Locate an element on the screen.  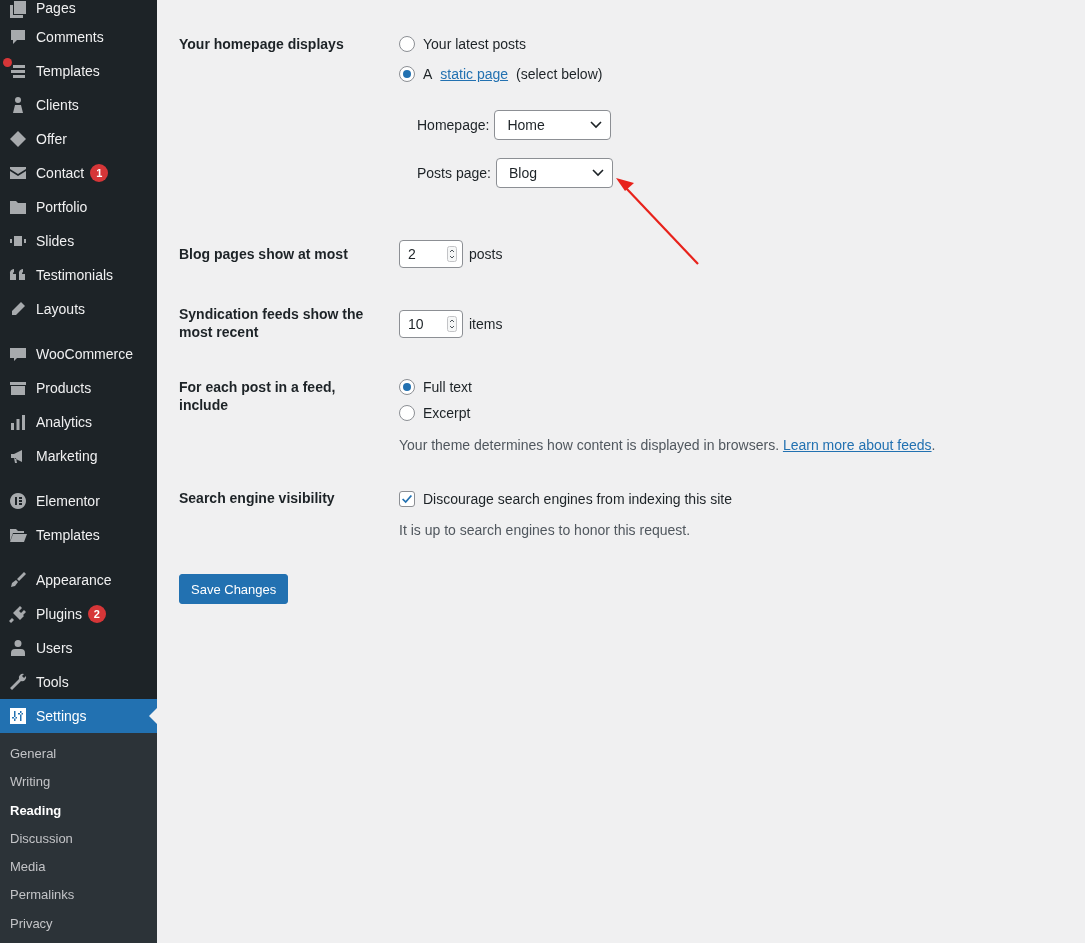
sidebar-menu-item: Plugins 2 is located at coordinates (78, 614).